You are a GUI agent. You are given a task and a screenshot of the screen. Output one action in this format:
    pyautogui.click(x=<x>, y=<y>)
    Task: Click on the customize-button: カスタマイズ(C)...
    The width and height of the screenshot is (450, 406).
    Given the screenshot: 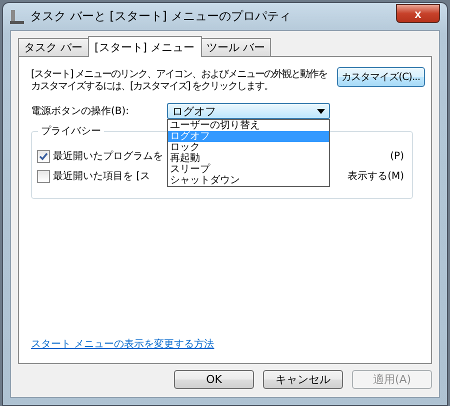 What is the action you would take?
    pyautogui.click(x=380, y=77)
    